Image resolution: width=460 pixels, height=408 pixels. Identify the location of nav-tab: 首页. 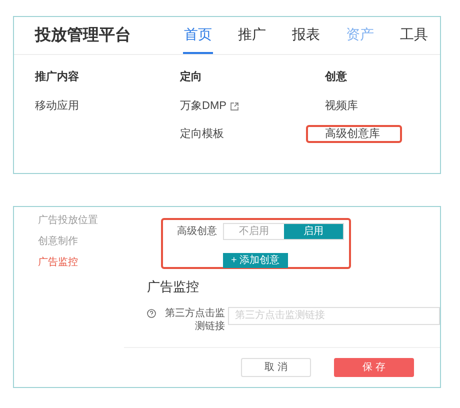
(198, 35).